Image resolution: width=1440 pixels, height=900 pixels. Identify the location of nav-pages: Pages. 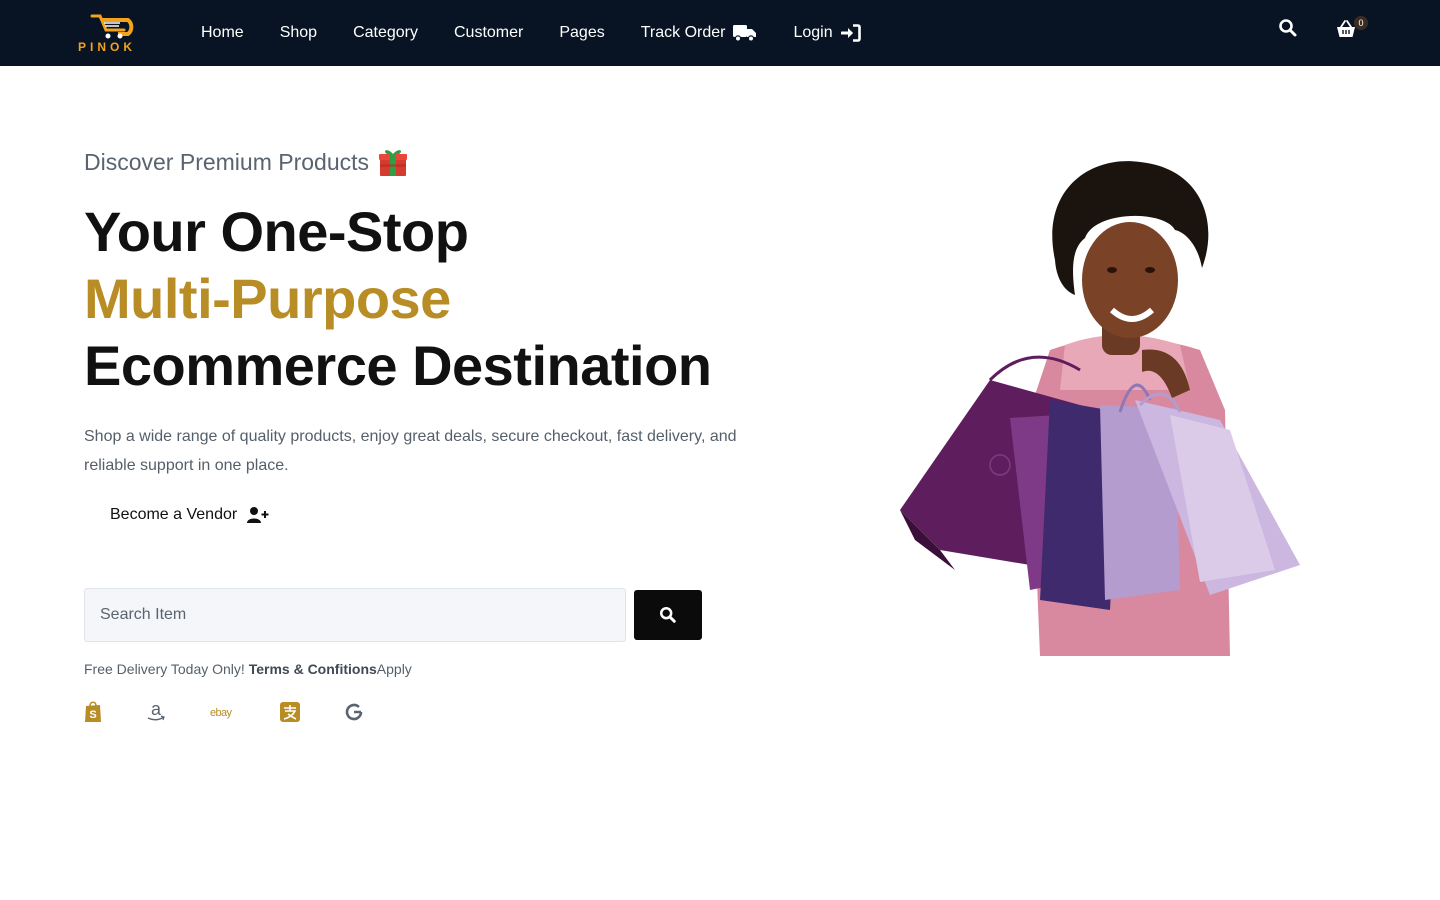
(581, 33).